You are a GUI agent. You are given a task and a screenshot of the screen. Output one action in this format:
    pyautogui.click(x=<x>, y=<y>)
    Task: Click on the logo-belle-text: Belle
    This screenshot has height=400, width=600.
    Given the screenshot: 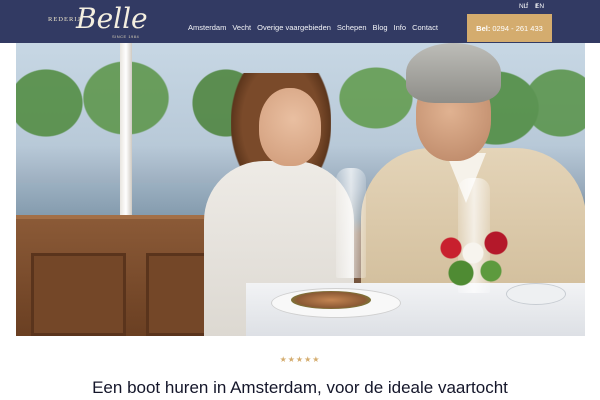 What is the action you would take?
    pyautogui.click(x=112, y=18)
    